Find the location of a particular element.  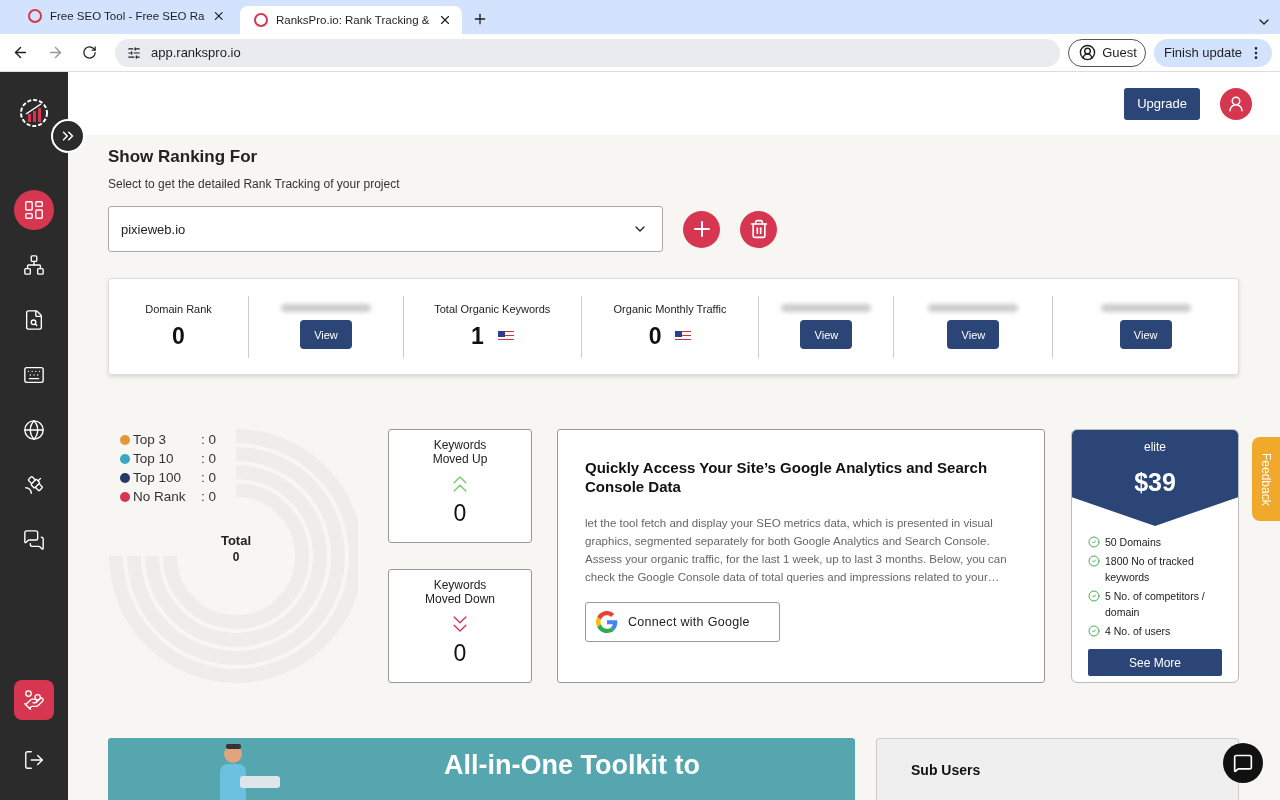

total-label: Total is located at coordinates (236, 540).